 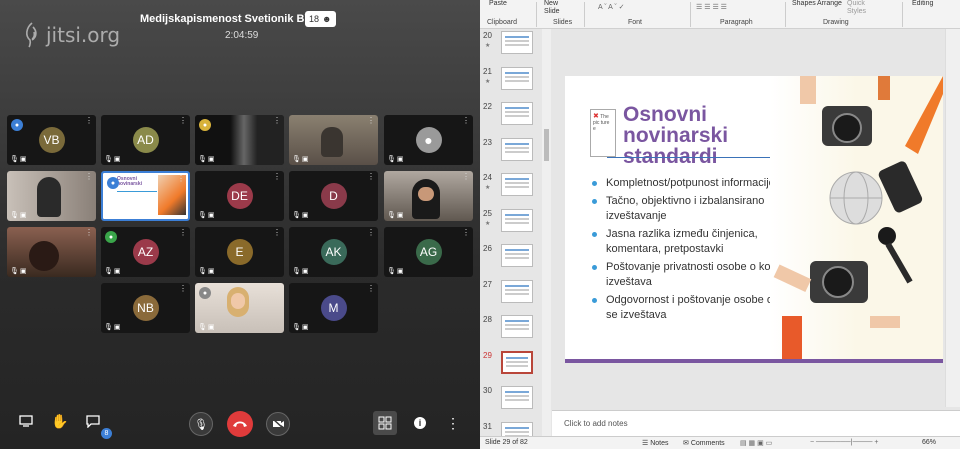 What do you see at coordinates (829, 3) in the screenshot?
I see `arrange-button: Arrange` at bounding box center [829, 3].